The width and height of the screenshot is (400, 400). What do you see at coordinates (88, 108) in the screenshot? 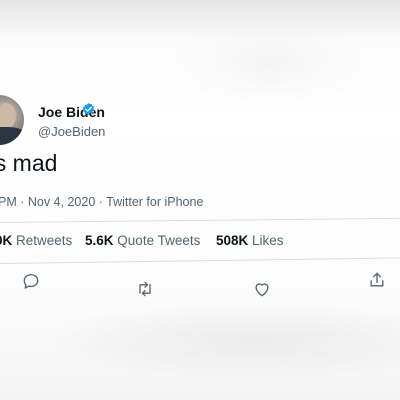
I see `verified-badge-icon` at bounding box center [88, 108].